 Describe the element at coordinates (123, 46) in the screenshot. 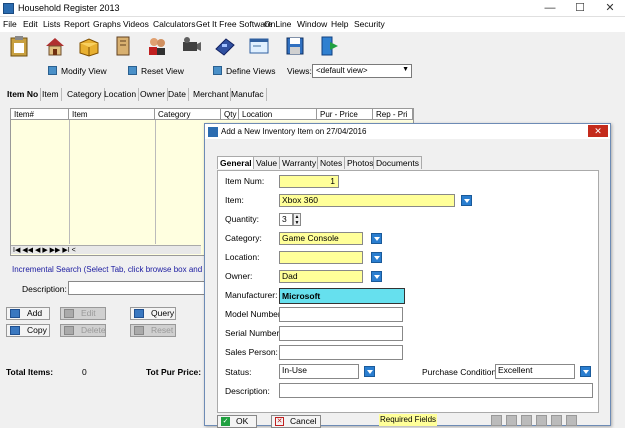

I see `ledger-icon` at that location.